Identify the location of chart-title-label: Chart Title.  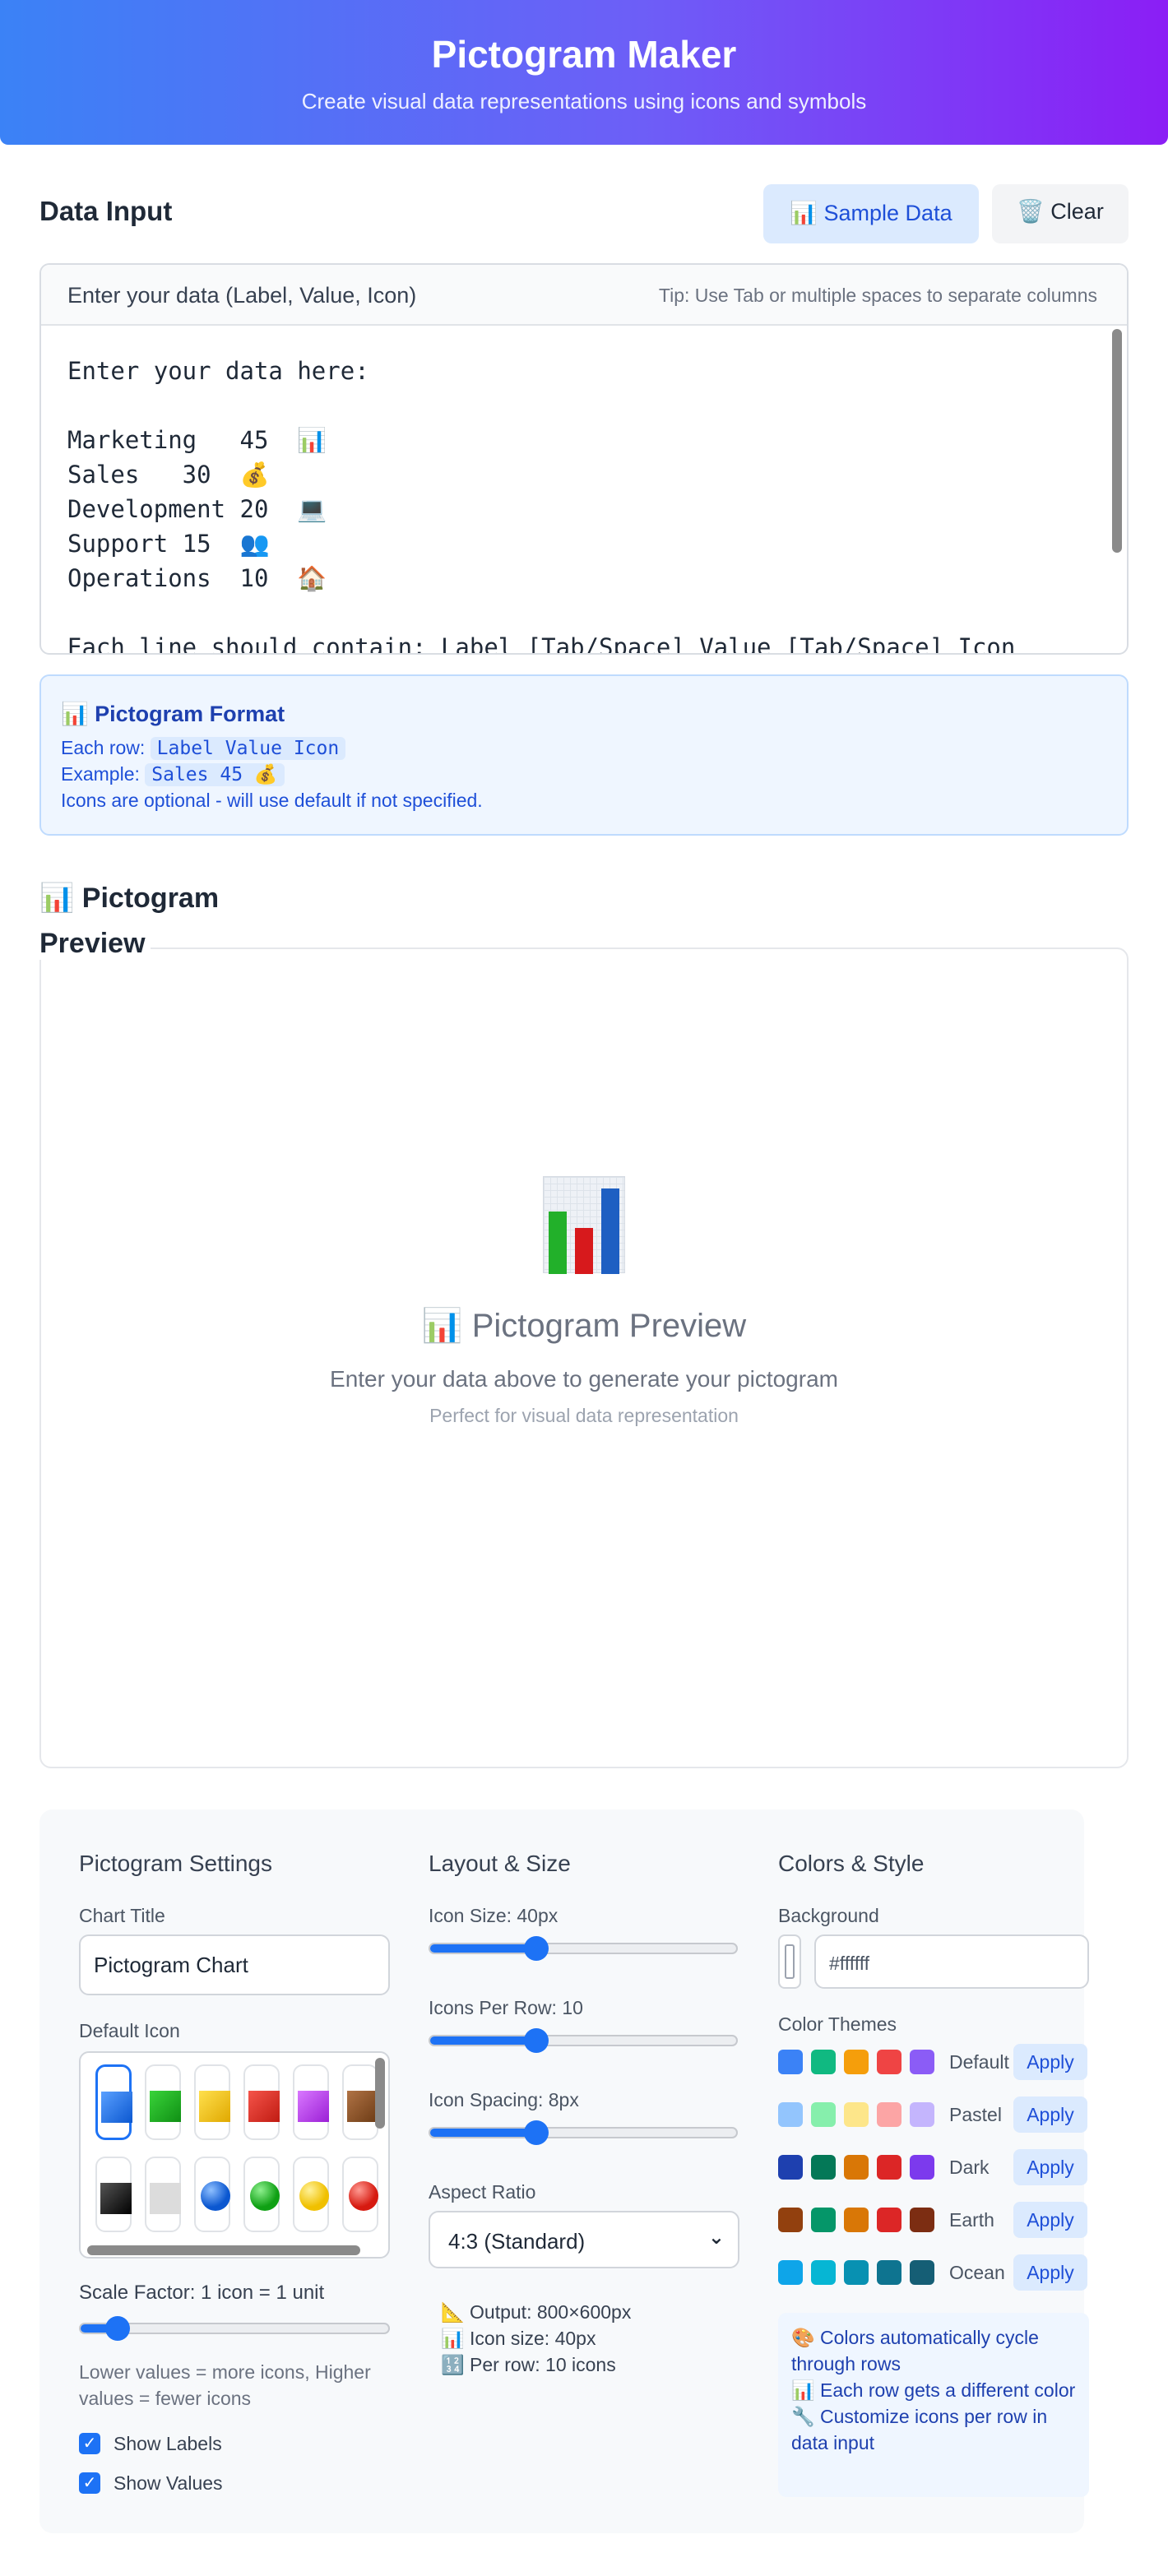
(122, 1916).